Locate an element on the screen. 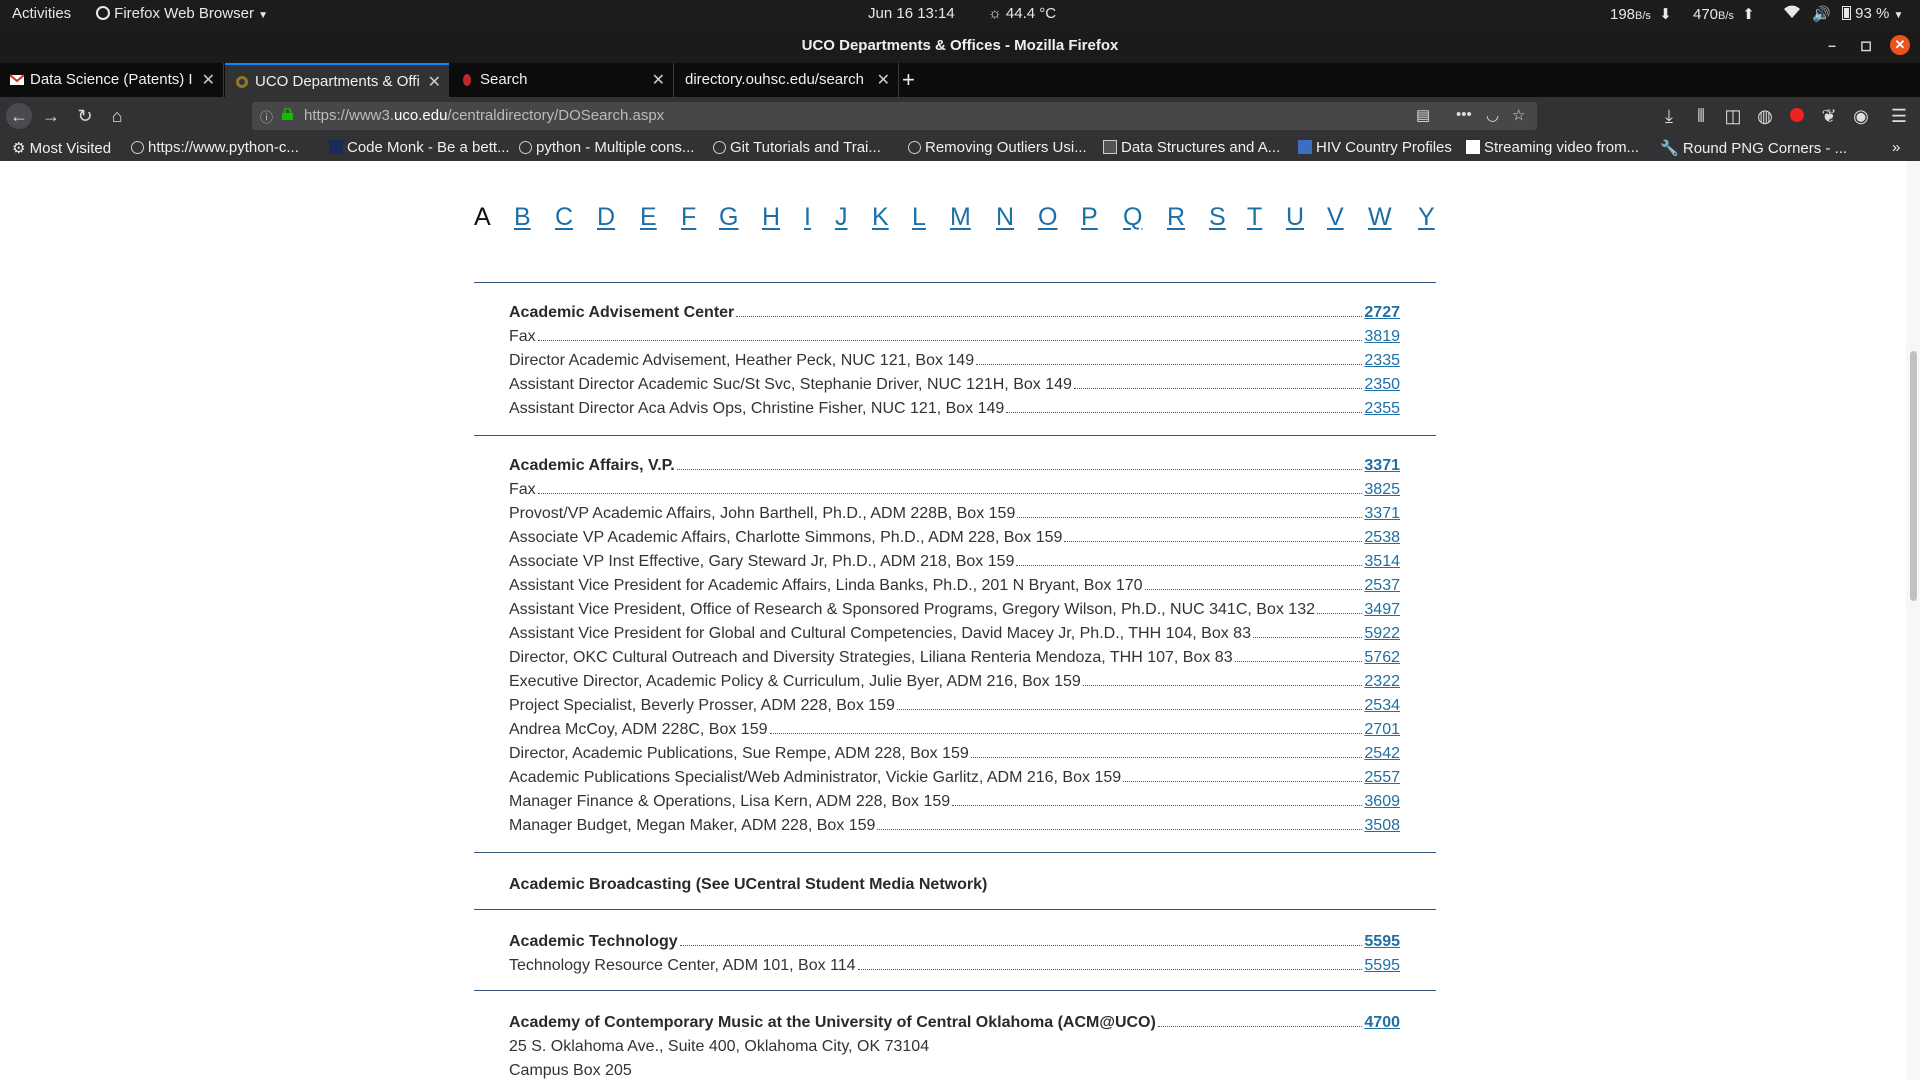 This screenshot has width=1920, height=1080. battery-indicator: 93 % ▼ is located at coordinates (1872, 13).